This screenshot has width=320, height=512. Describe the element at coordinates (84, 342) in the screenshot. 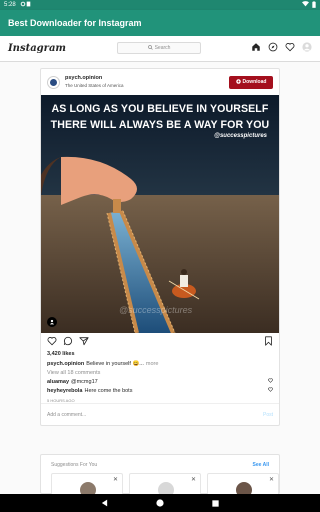

I see `share-icon` at that location.